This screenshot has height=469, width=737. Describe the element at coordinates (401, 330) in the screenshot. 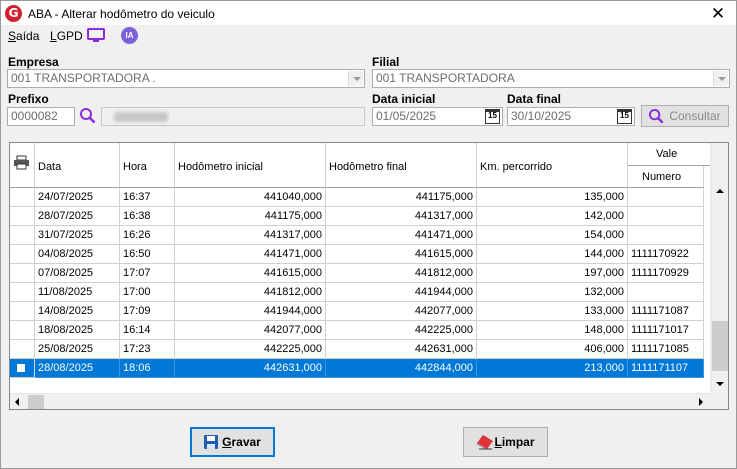

I see `cell-hodometro-final: 442225,000` at that location.